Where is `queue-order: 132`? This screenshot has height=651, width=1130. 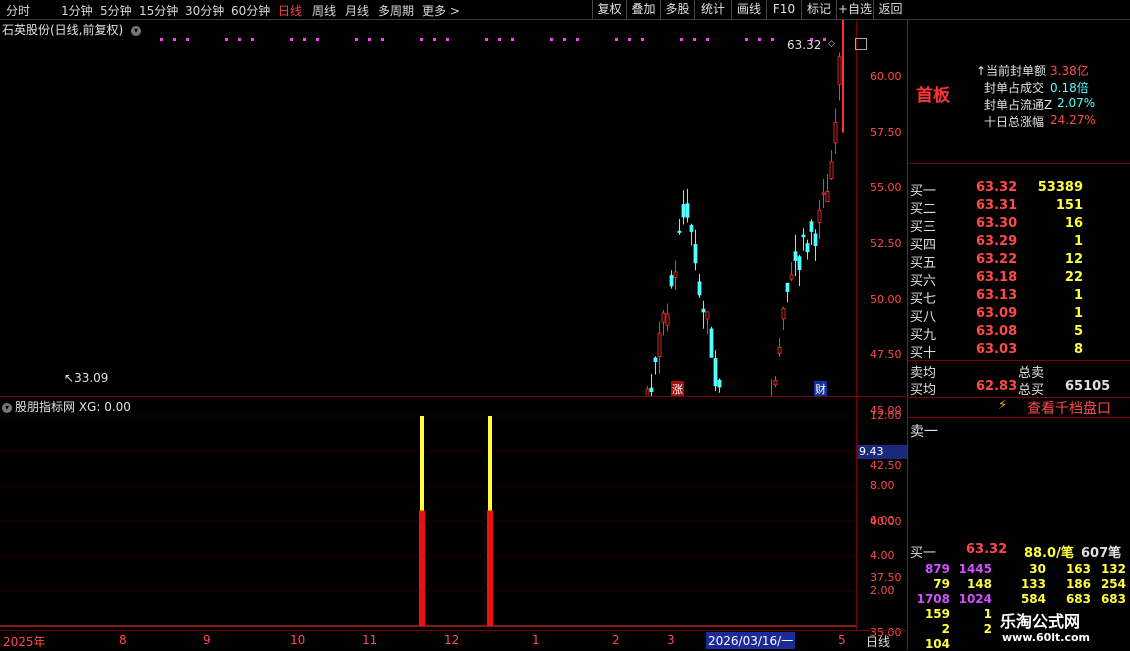 queue-order: 132 is located at coordinates (1113, 569).